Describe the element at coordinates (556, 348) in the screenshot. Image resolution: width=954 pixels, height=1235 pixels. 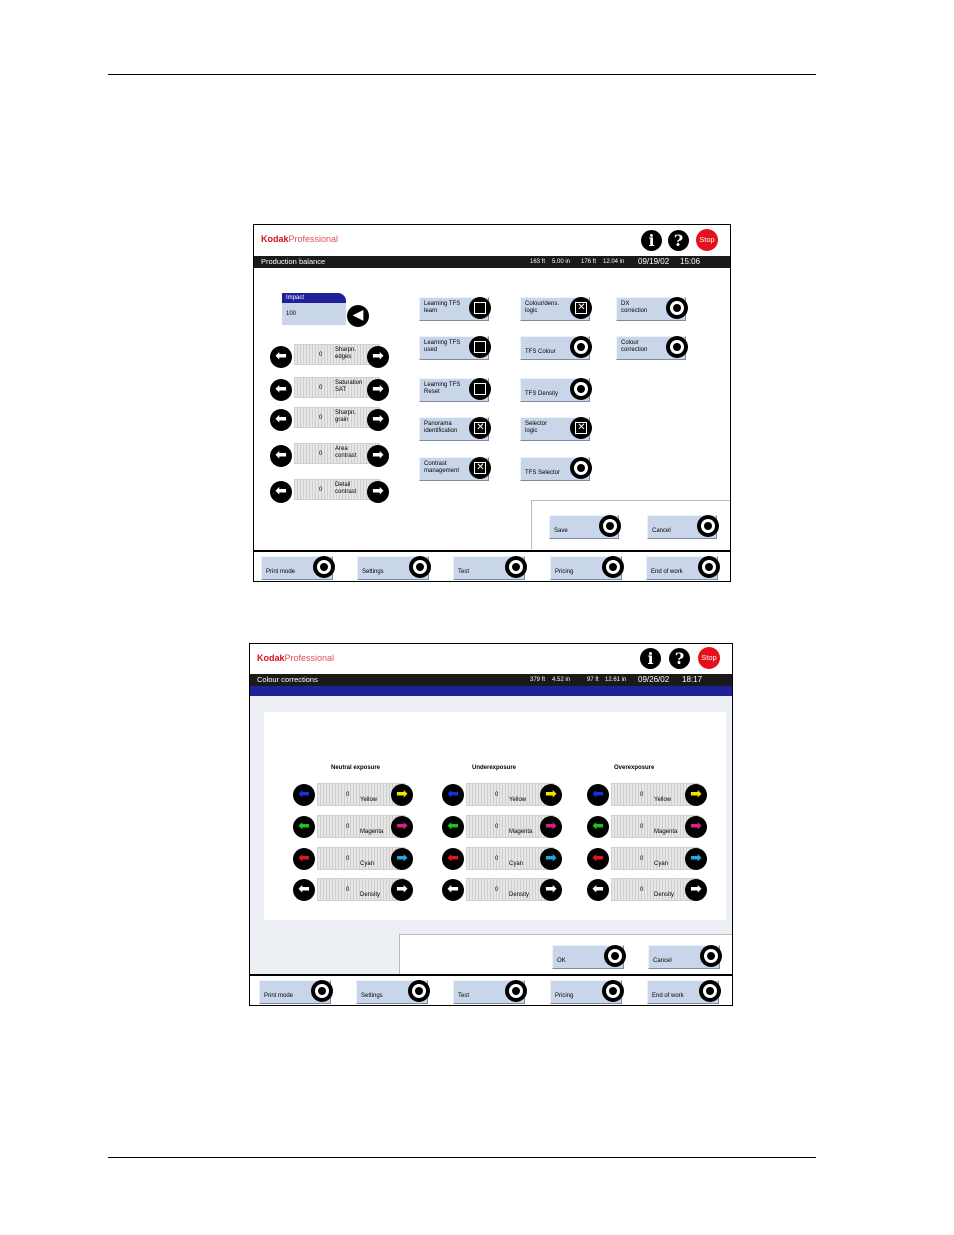
I see `tfs-colour-button: TFS Colour` at that location.